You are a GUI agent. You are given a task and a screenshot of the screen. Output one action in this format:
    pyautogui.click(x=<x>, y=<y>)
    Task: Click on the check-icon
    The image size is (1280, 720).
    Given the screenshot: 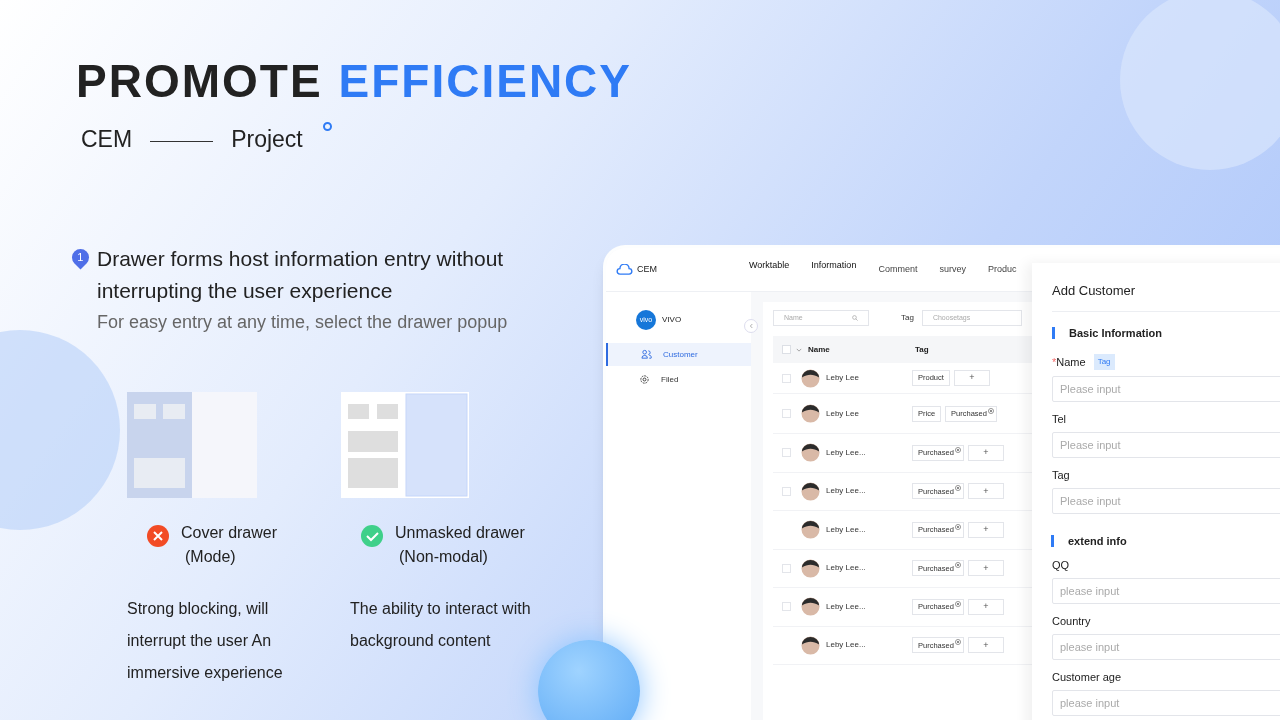 What is the action you would take?
    pyautogui.click(x=372, y=535)
    